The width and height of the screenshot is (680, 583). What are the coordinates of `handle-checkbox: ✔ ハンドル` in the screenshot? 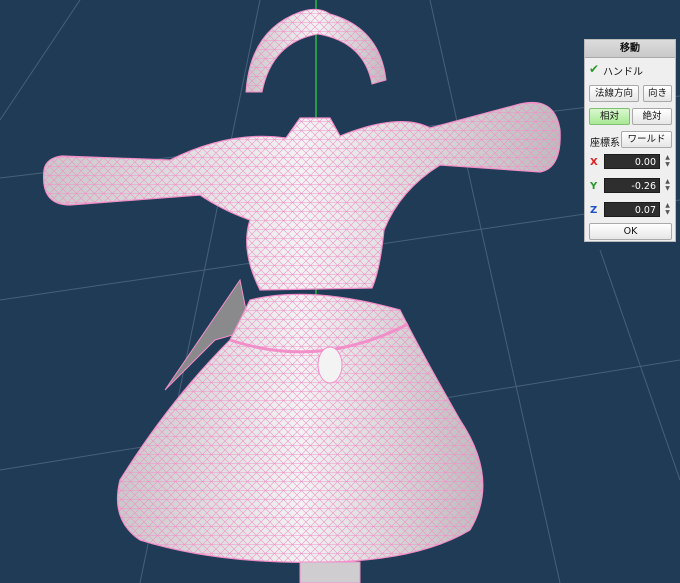 It's located at (630, 70).